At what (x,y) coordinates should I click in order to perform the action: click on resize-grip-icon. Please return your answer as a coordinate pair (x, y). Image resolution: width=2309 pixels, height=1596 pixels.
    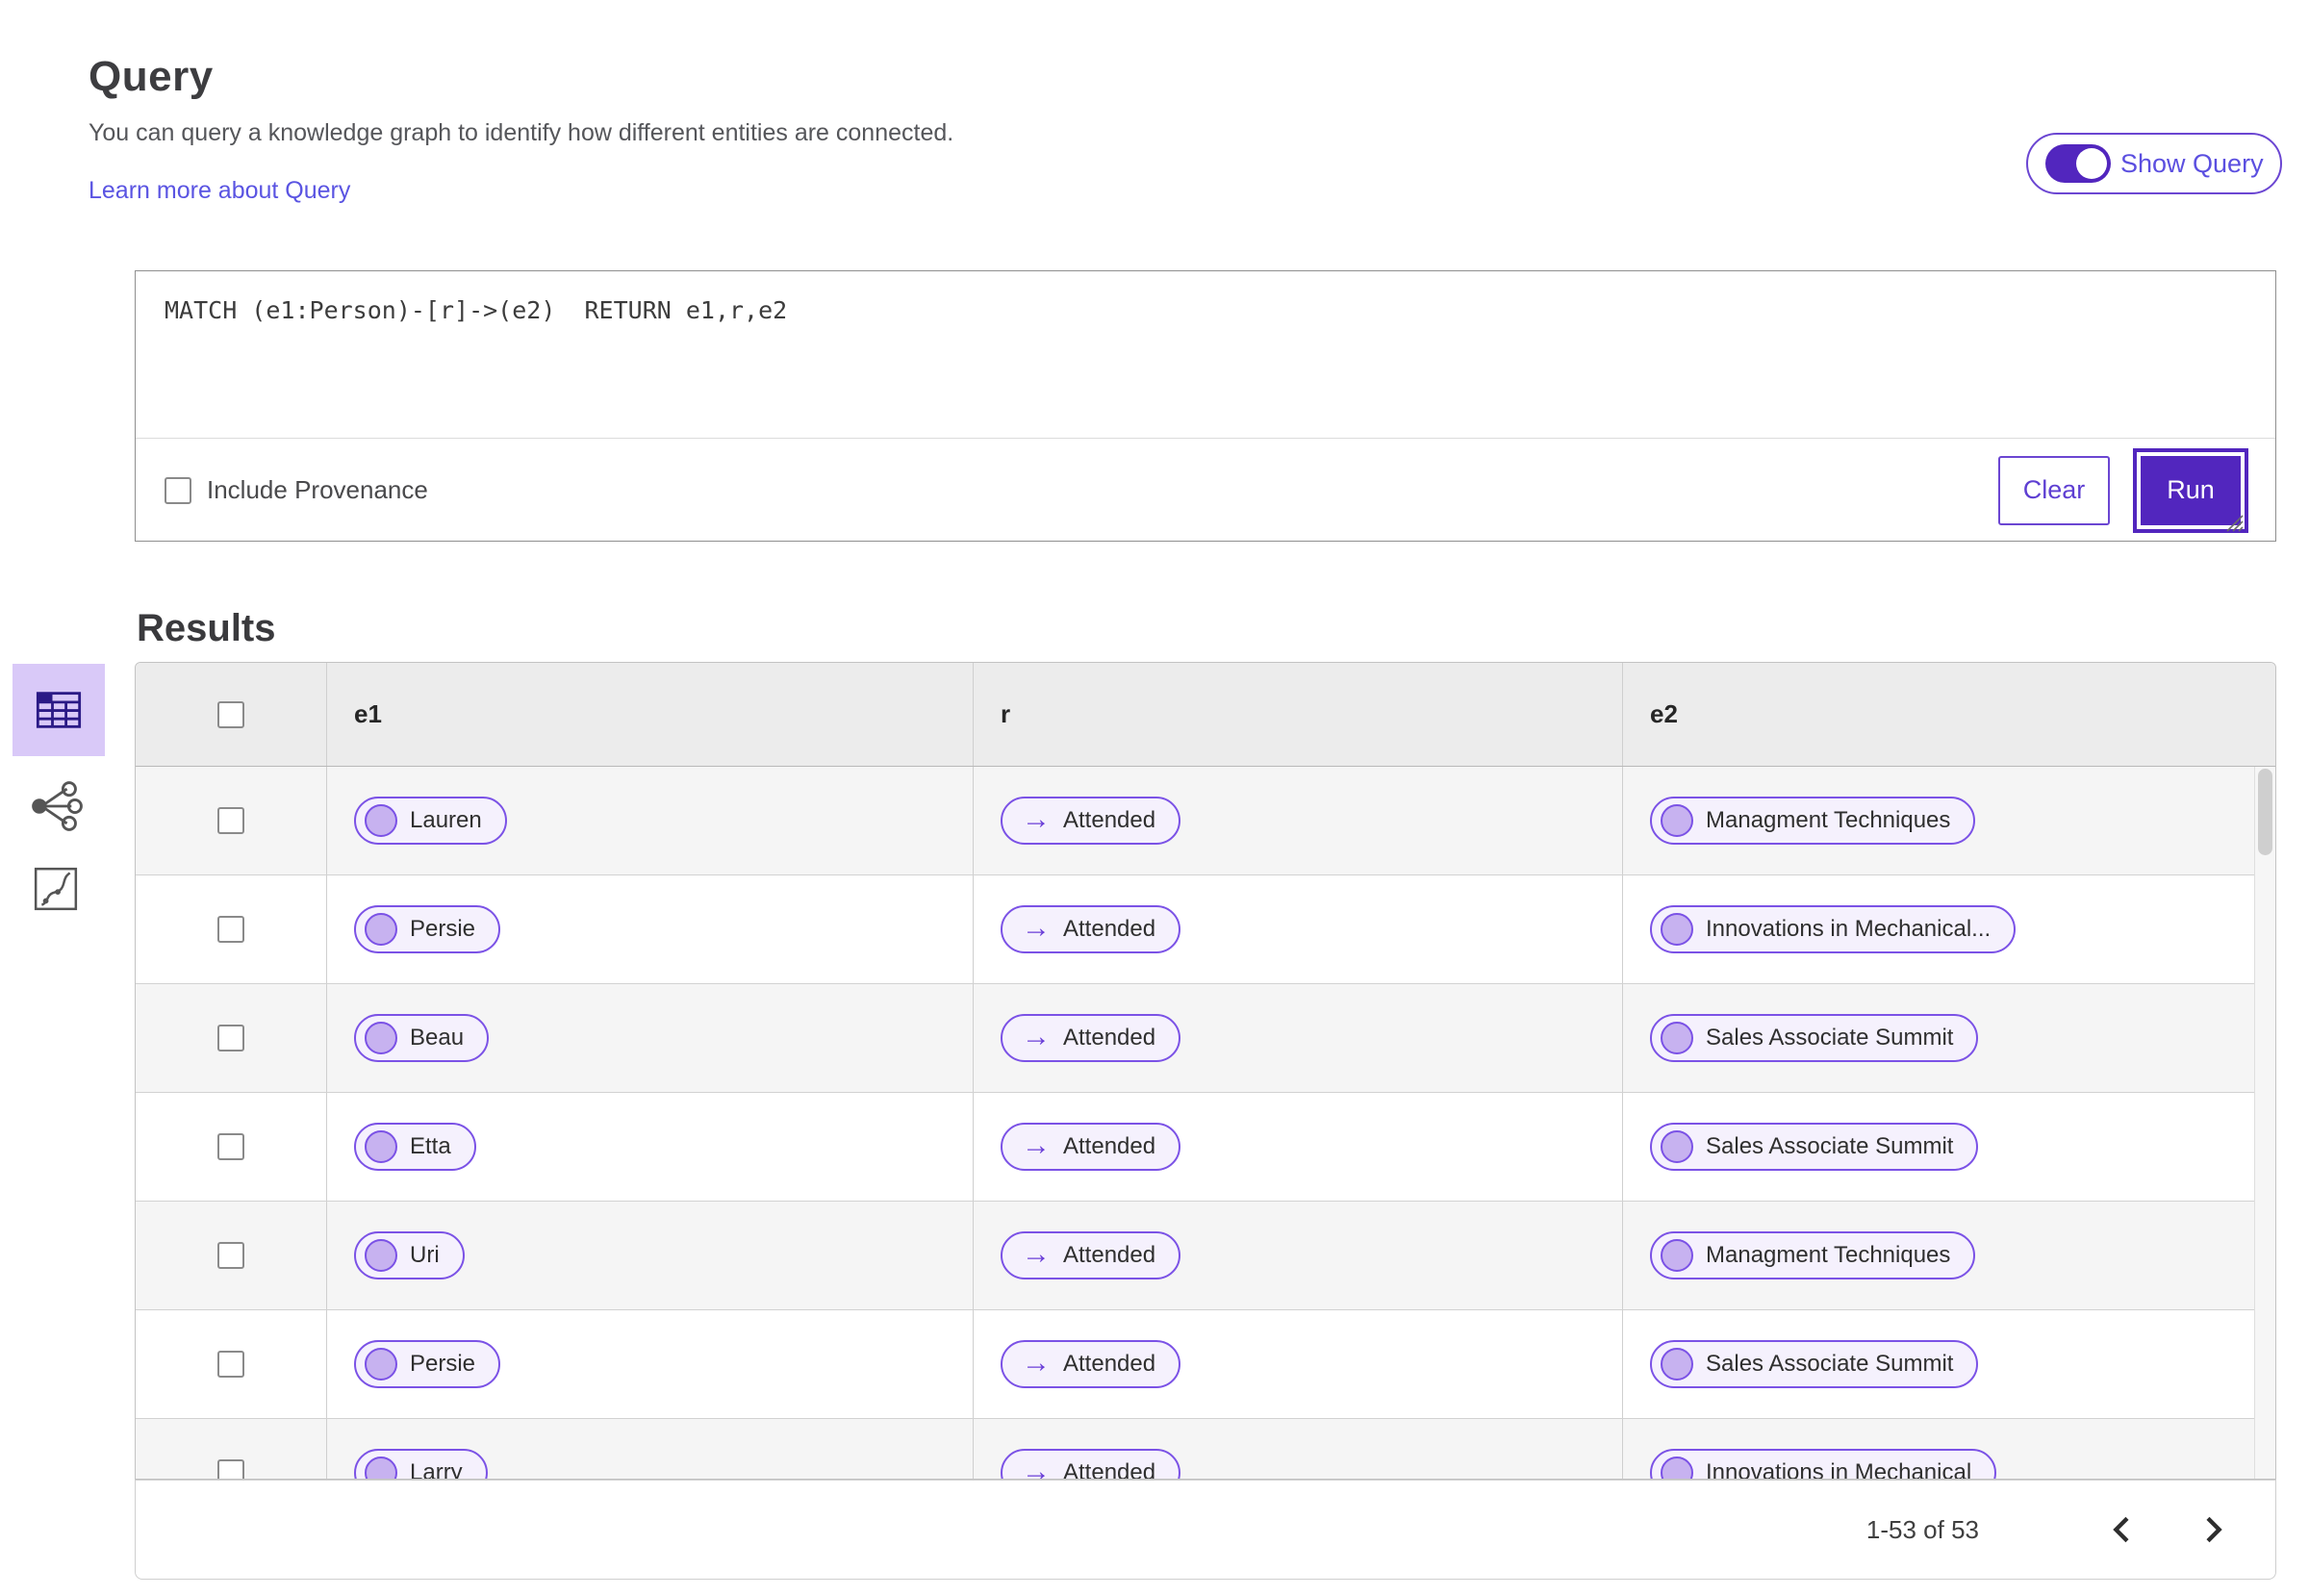
    Looking at the image, I should click on (2233, 521).